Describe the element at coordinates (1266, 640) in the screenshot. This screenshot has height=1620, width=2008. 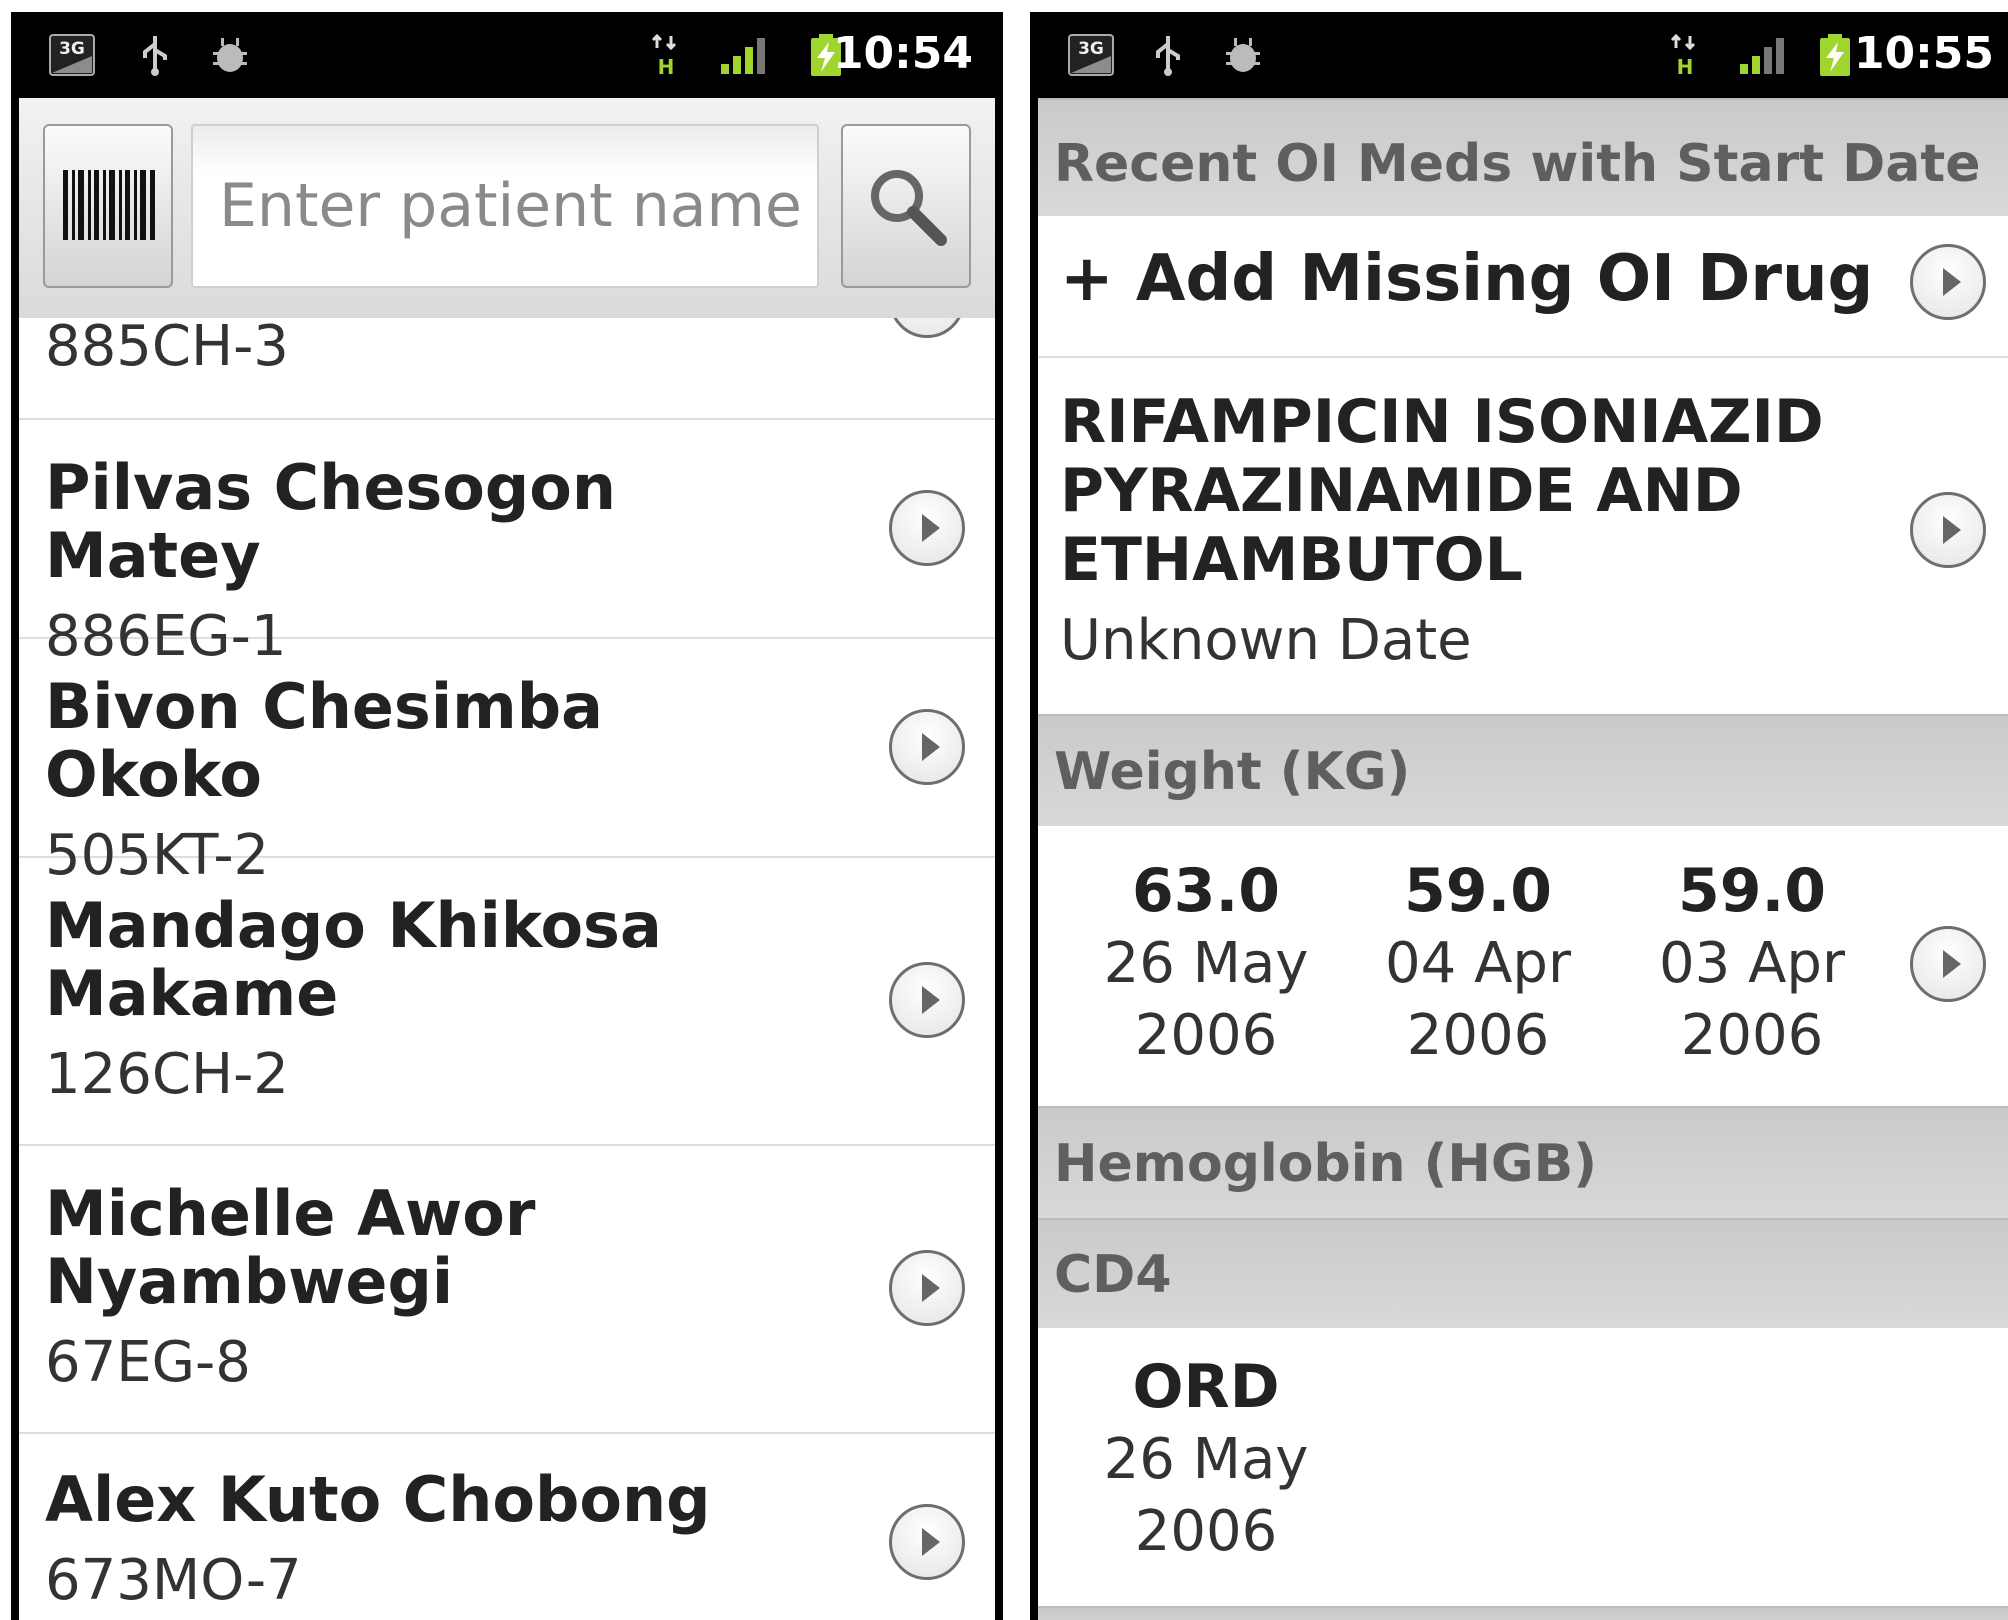
I see `oi-drug-start-date: Unknown Date` at that location.